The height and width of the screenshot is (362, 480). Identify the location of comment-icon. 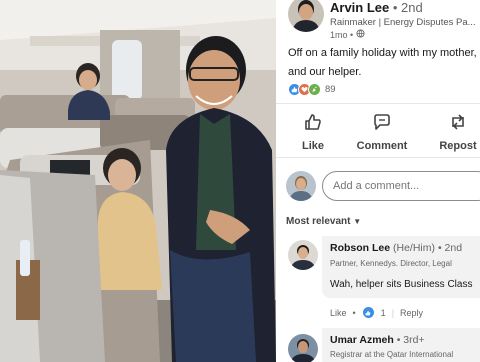
(382, 124).